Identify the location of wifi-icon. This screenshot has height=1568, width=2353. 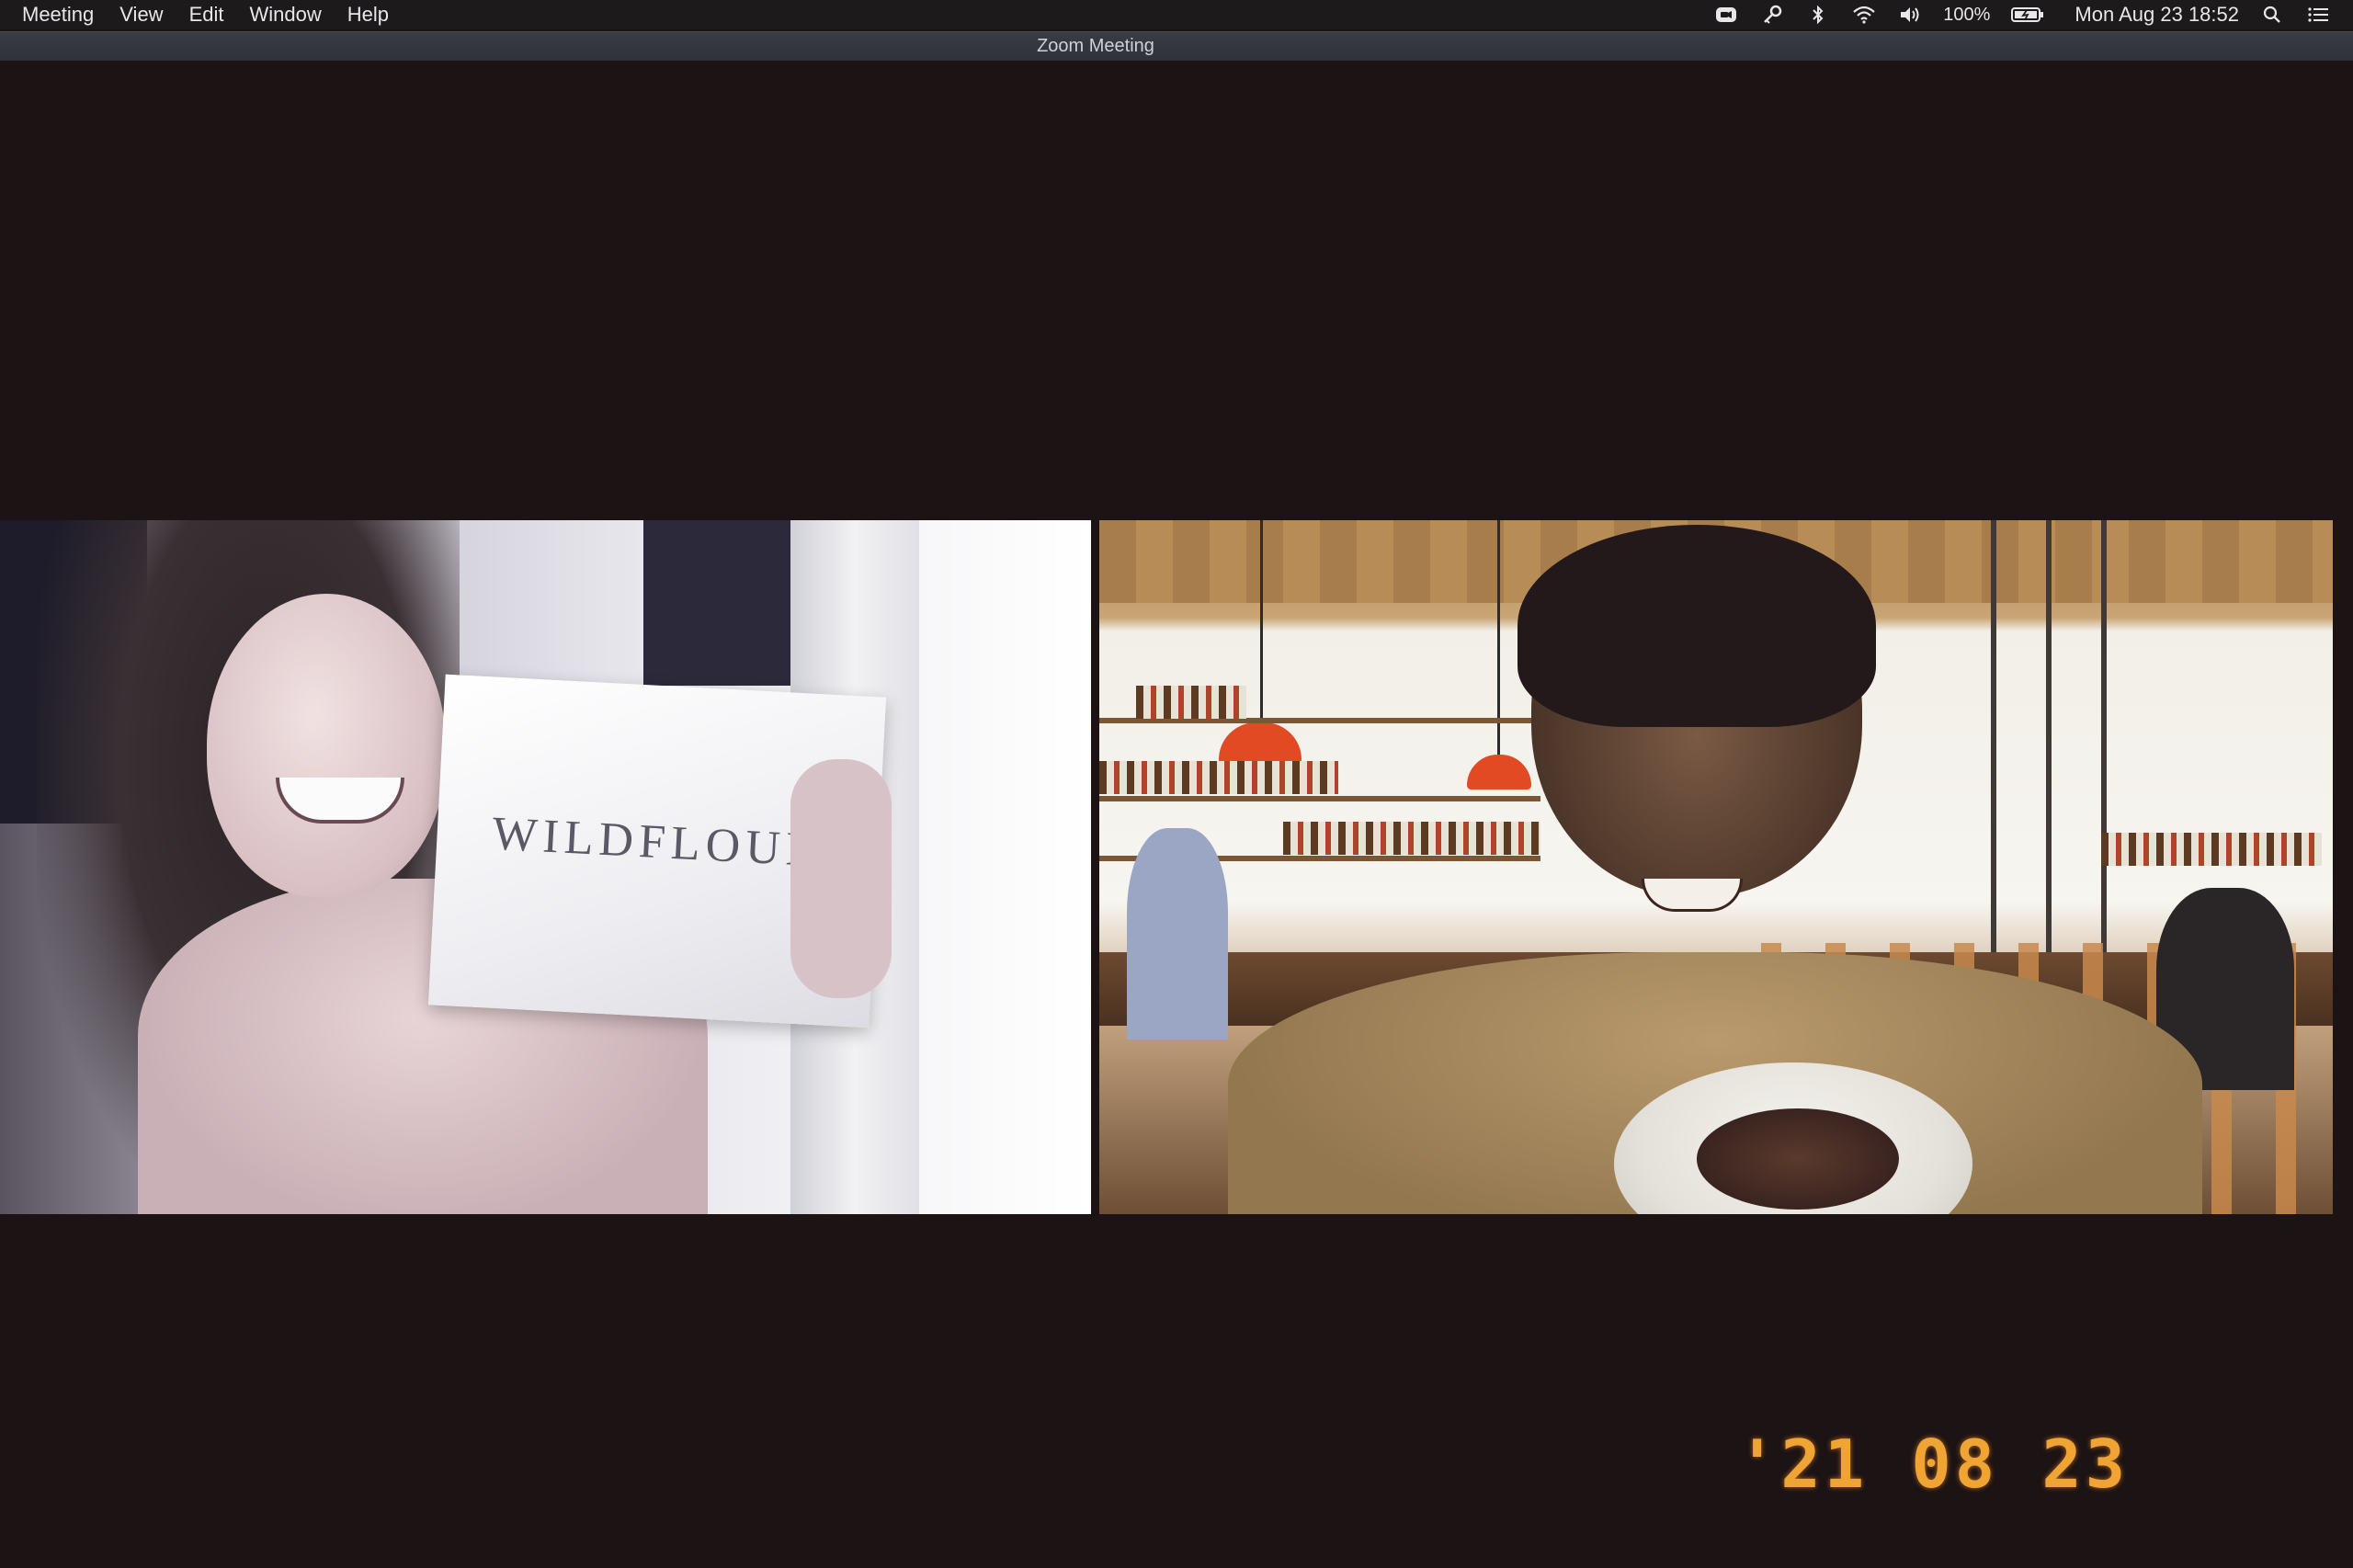
(1864, 15).